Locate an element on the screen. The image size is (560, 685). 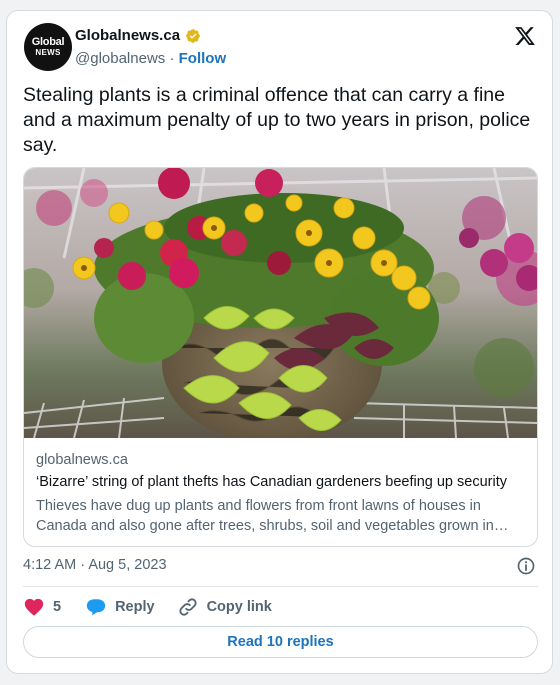
divider is located at coordinates (280, 586).